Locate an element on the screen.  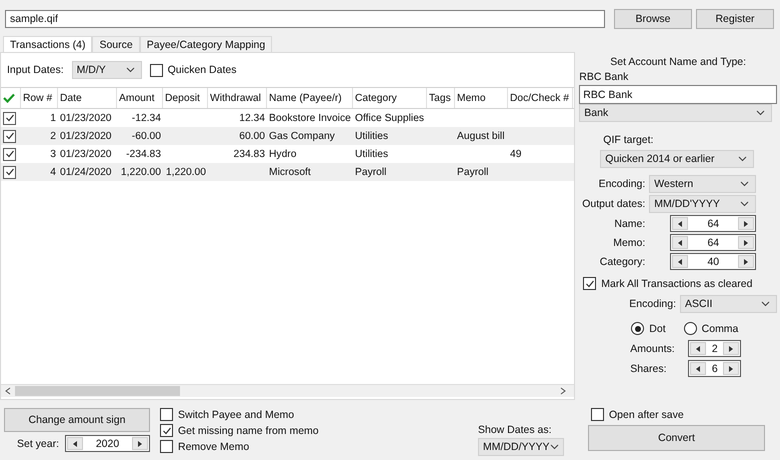
show-dates-label: Show Dates as: is located at coordinates (515, 430).